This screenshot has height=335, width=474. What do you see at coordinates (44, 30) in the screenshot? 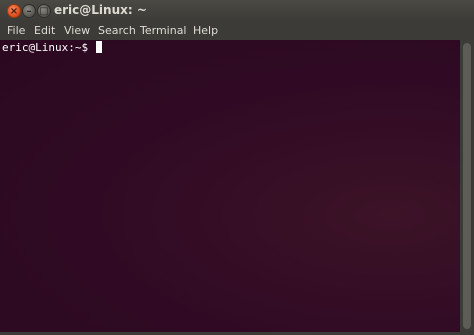
I see `menu-edit: Edit` at bounding box center [44, 30].